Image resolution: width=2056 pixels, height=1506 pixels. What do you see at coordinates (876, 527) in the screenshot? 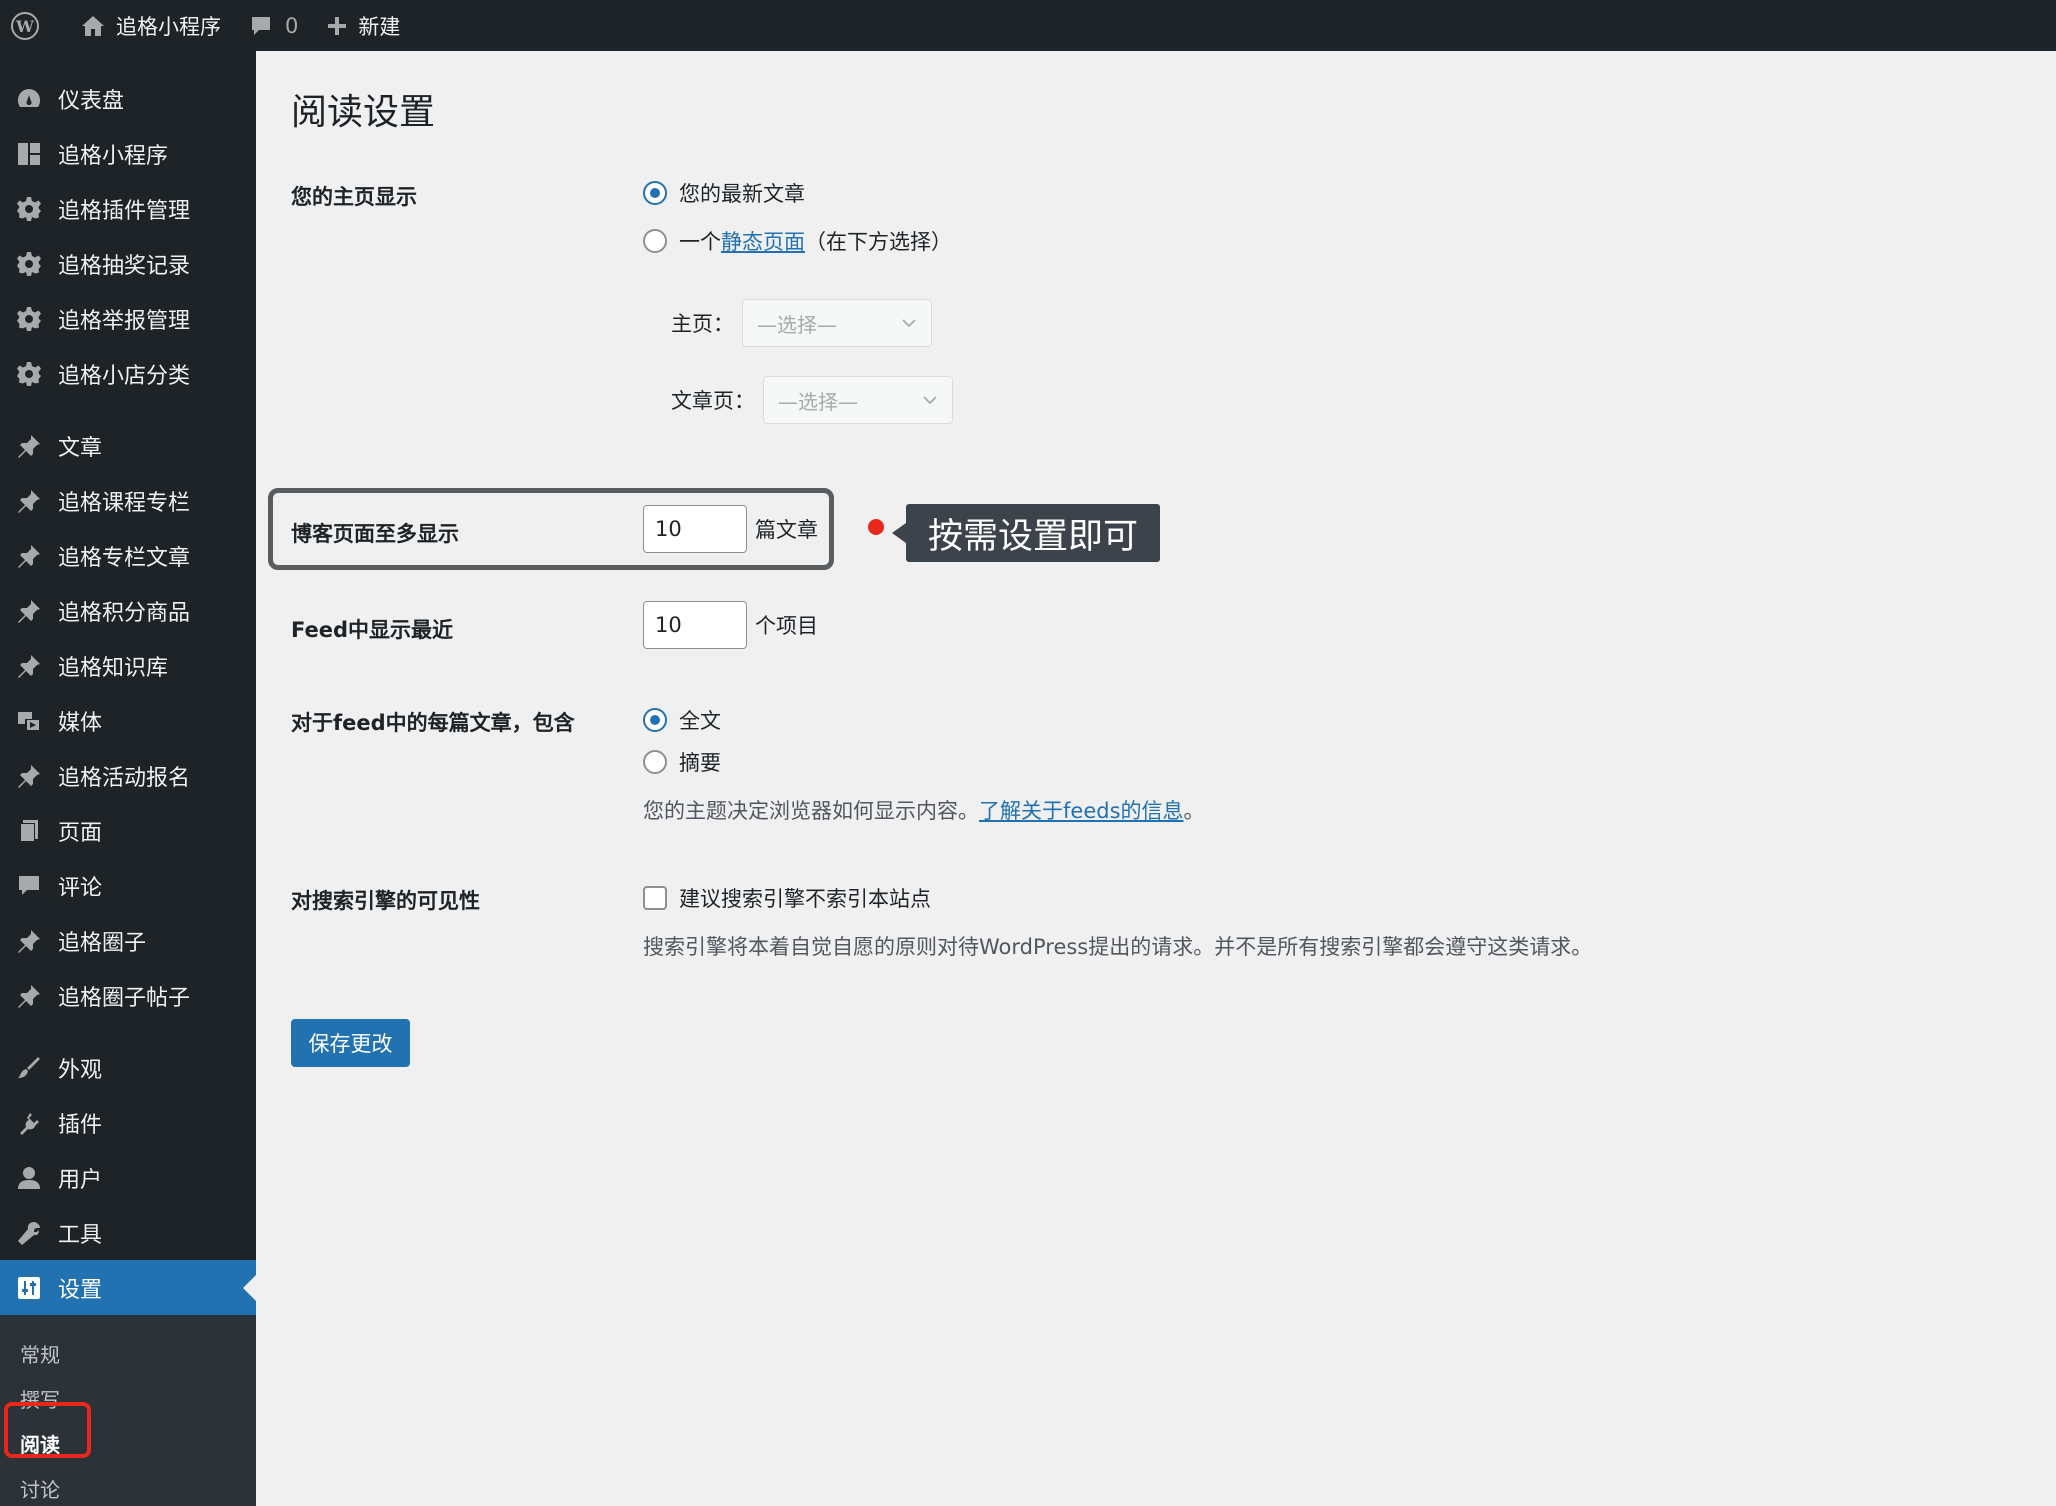
I see `annotation-dot` at bounding box center [876, 527].